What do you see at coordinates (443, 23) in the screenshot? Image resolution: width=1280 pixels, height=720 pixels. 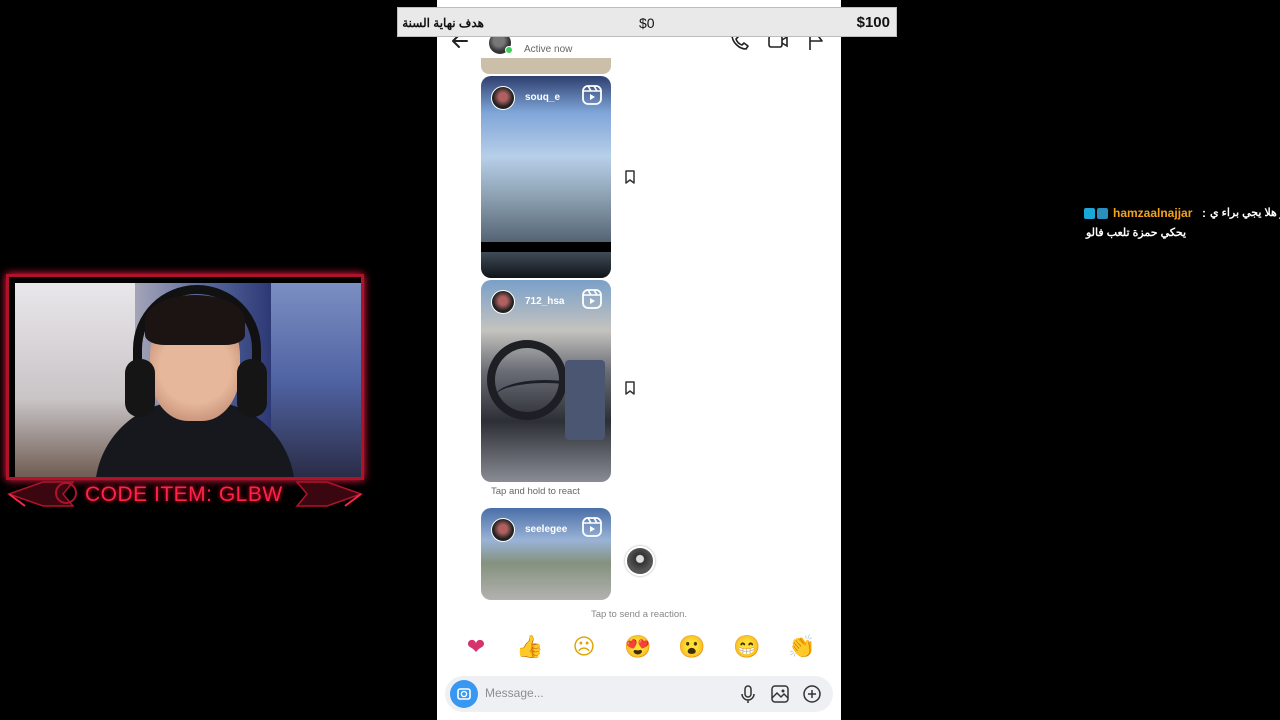 I see `goal-title: هدف نهاية السنة` at bounding box center [443, 23].